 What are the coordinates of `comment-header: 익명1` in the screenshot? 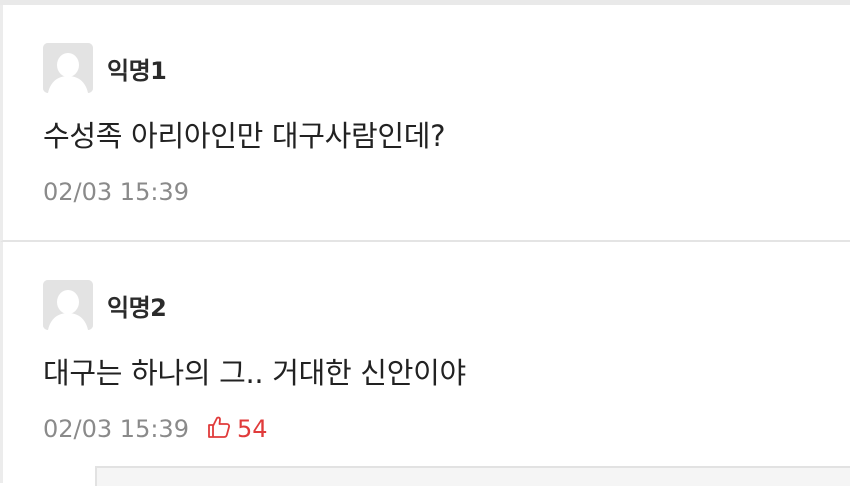 It's located at (105, 68).